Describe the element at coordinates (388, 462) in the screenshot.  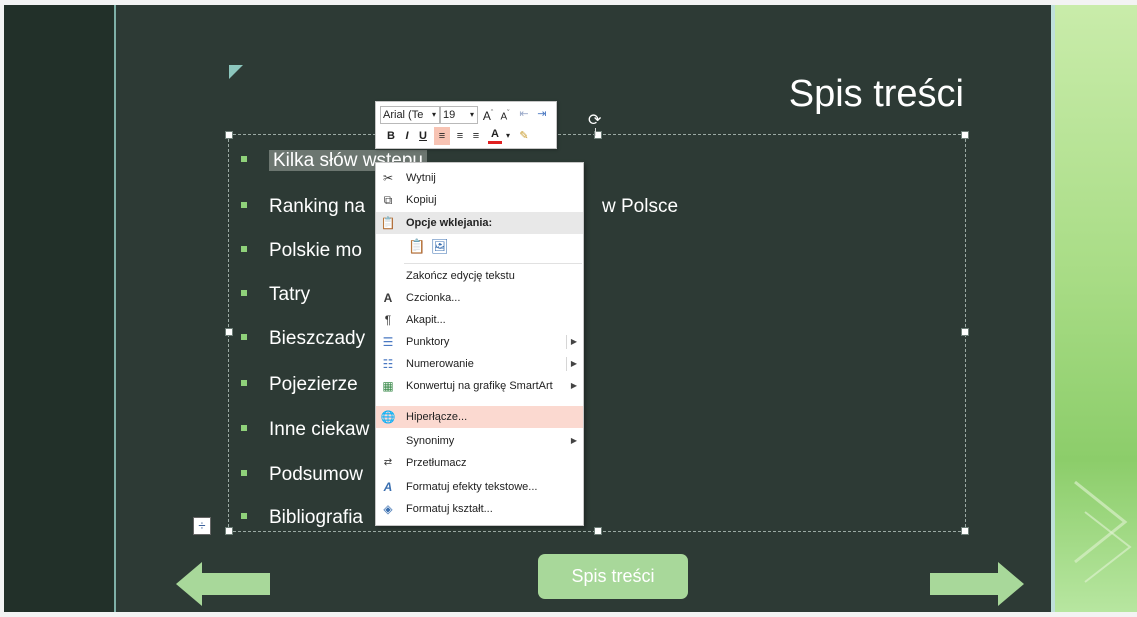
I see `translate-icon: ⇄` at that location.